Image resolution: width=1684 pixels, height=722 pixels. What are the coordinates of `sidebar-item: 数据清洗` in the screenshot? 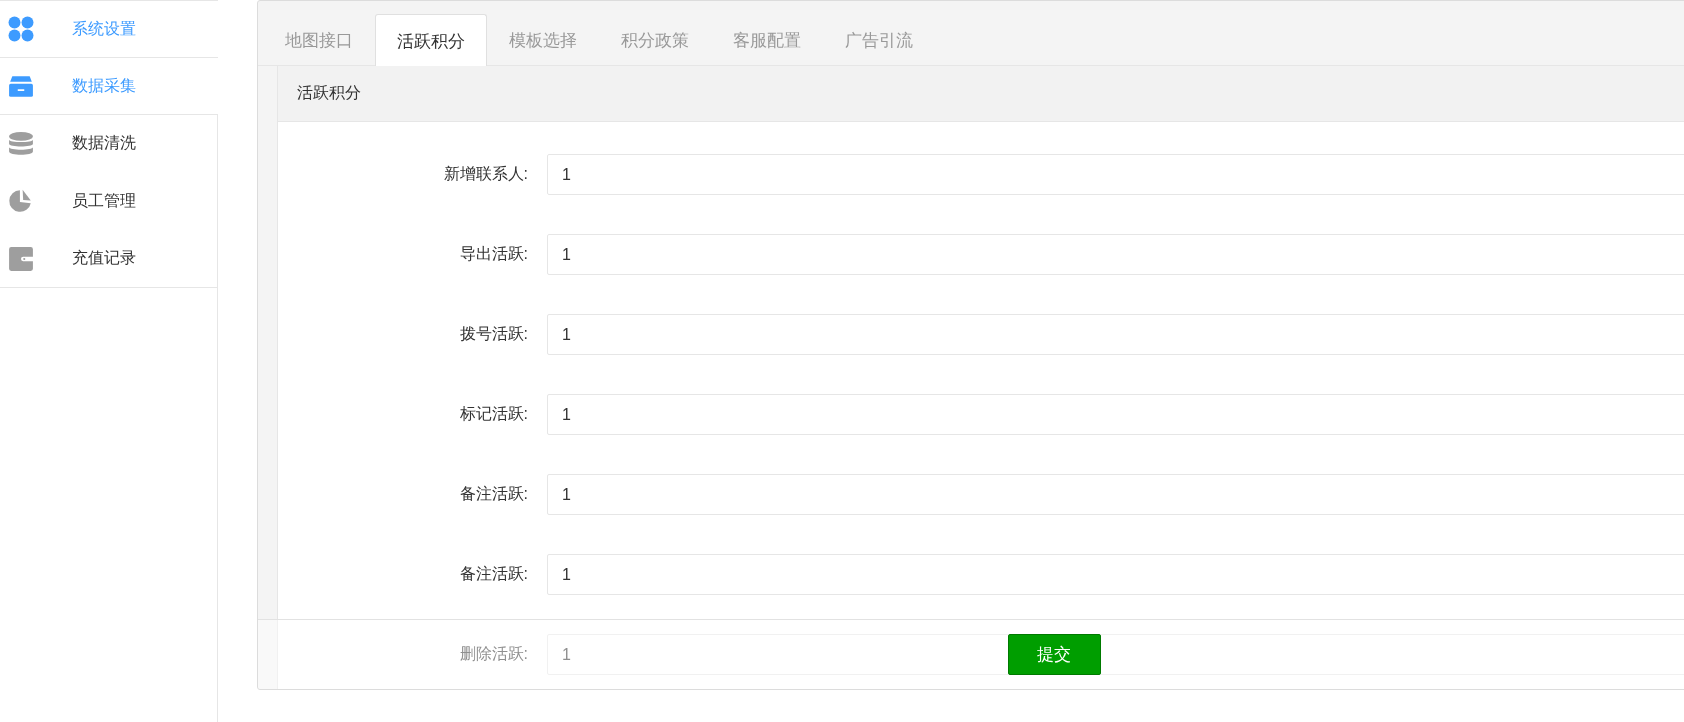 It's located at (109, 143).